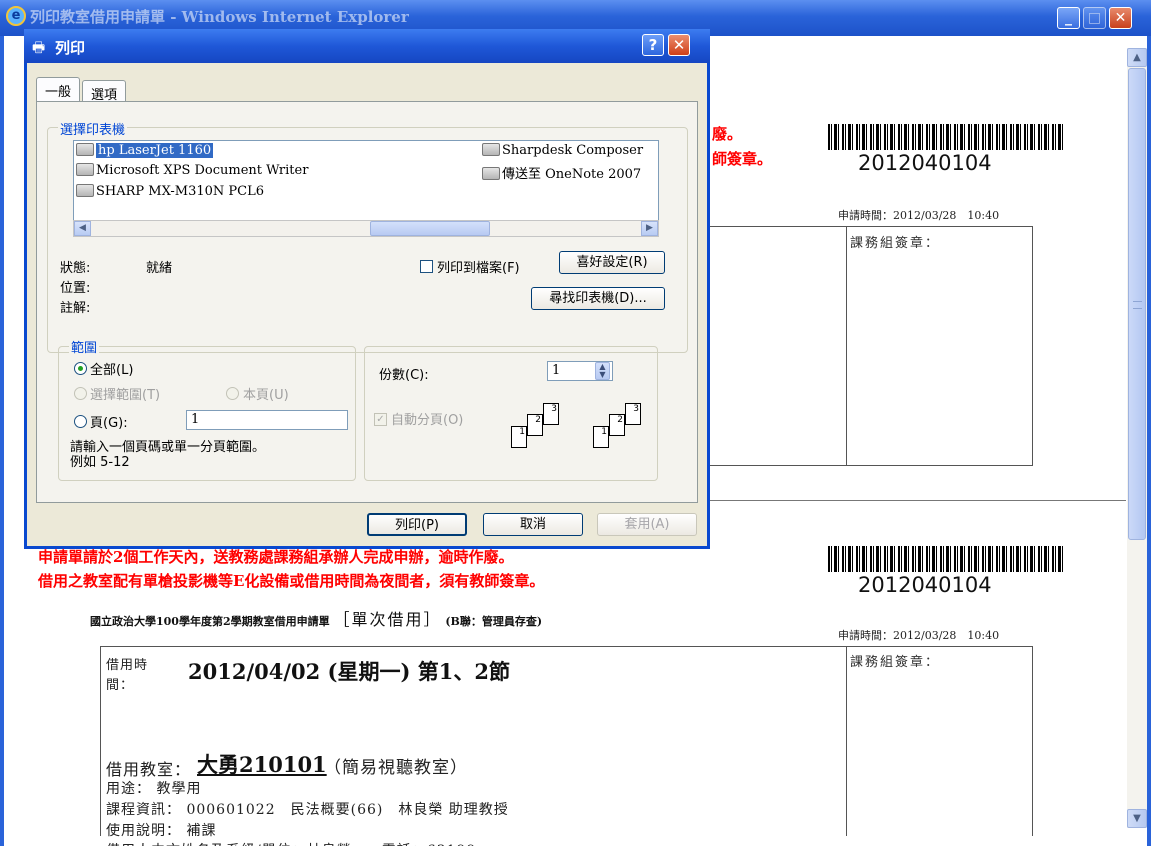  Describe the element at coordinates (93, 128) in the screenshot. I see `select-printer-title: 選擇印表機` at that location.